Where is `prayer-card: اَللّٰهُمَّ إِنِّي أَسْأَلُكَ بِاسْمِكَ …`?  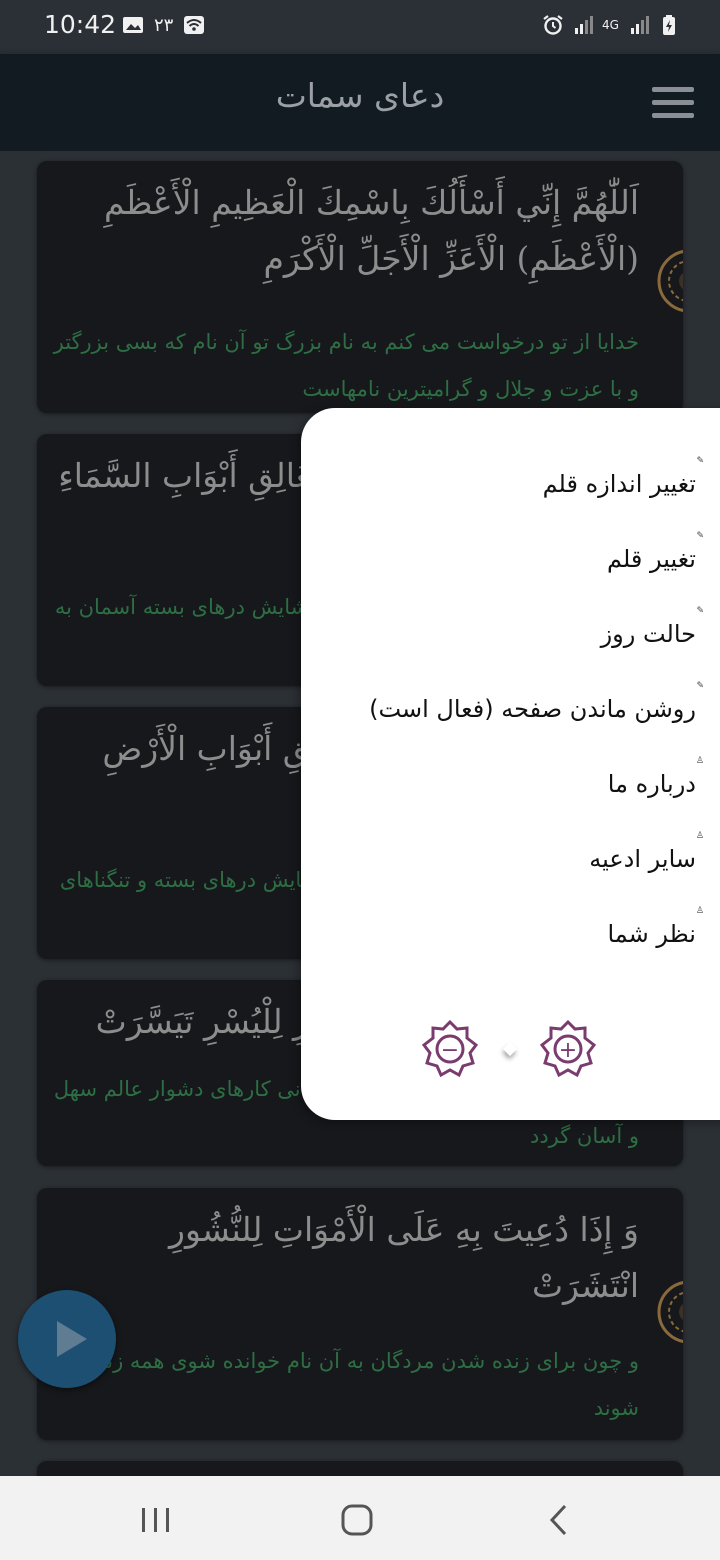 prayer-card: اَللّٰهُمَّ إِنِّي أَسْأَلُكَ بِاسْمِكَ … is located at coordinates (360, 287).